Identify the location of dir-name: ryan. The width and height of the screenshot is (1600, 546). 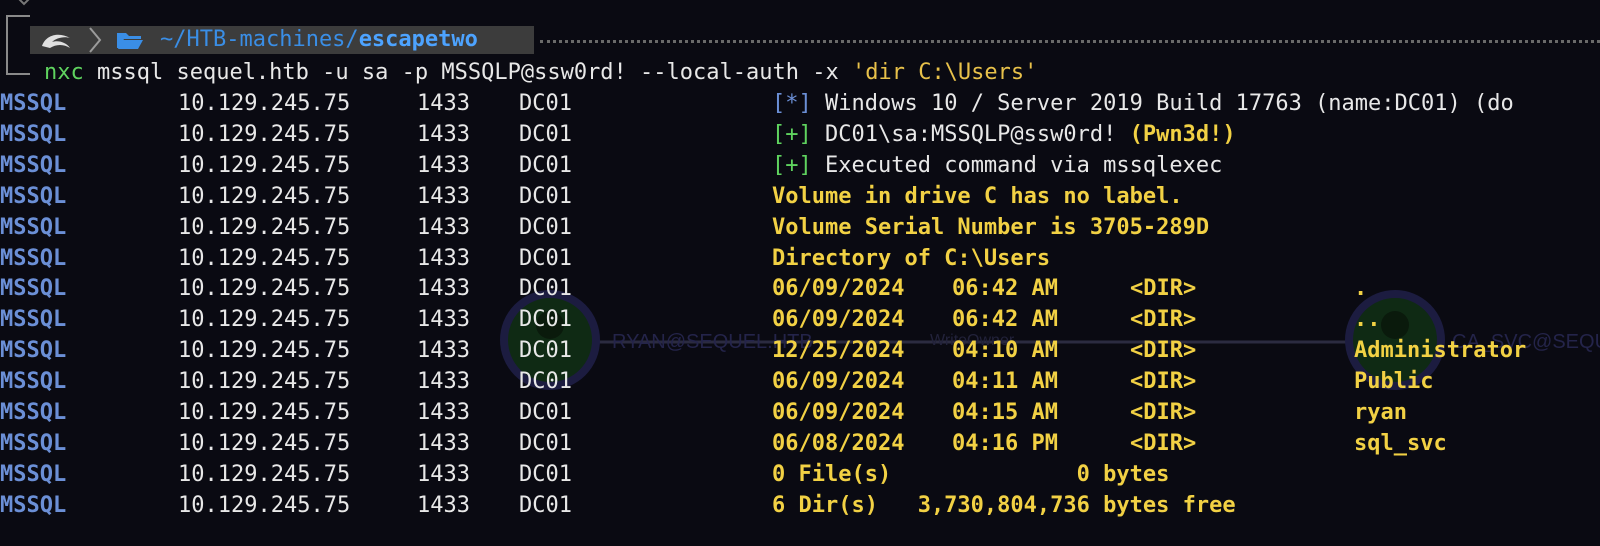
(1380, 412).